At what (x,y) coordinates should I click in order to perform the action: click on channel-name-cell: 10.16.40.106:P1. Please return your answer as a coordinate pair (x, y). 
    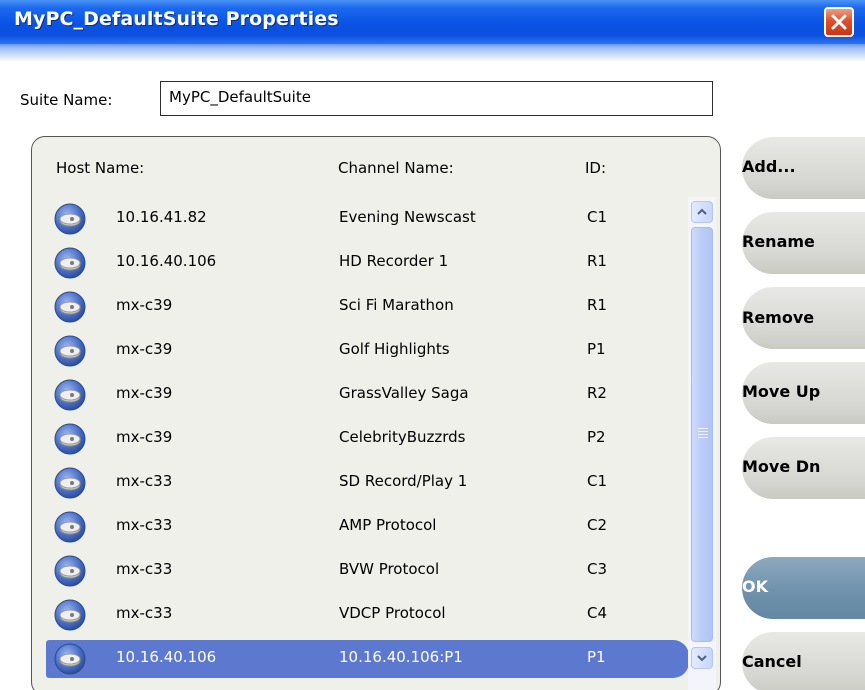
    Looking at the image, I should click on (401, 657).